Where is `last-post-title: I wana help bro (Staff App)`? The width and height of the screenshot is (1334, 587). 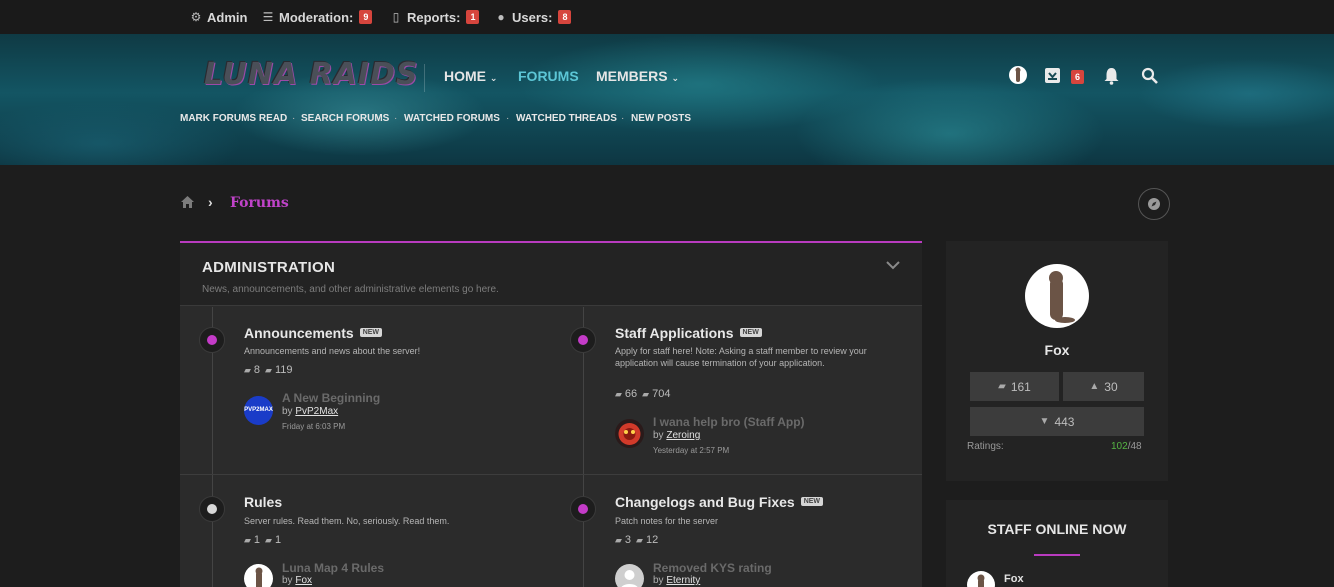 last-post-title: I wana help bro (Staff App) is located at coordinates (729, 422).